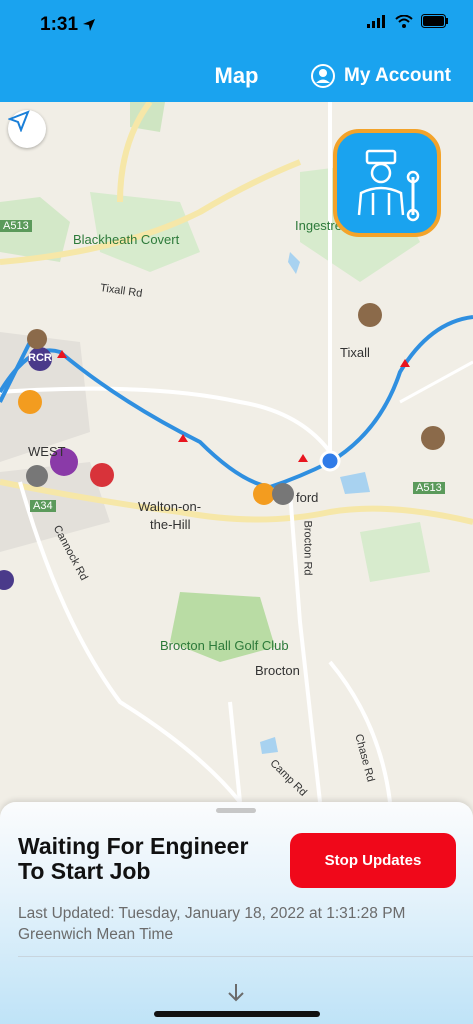  I want to click on map-label-walton: Walton-on-, so click(170, 506).